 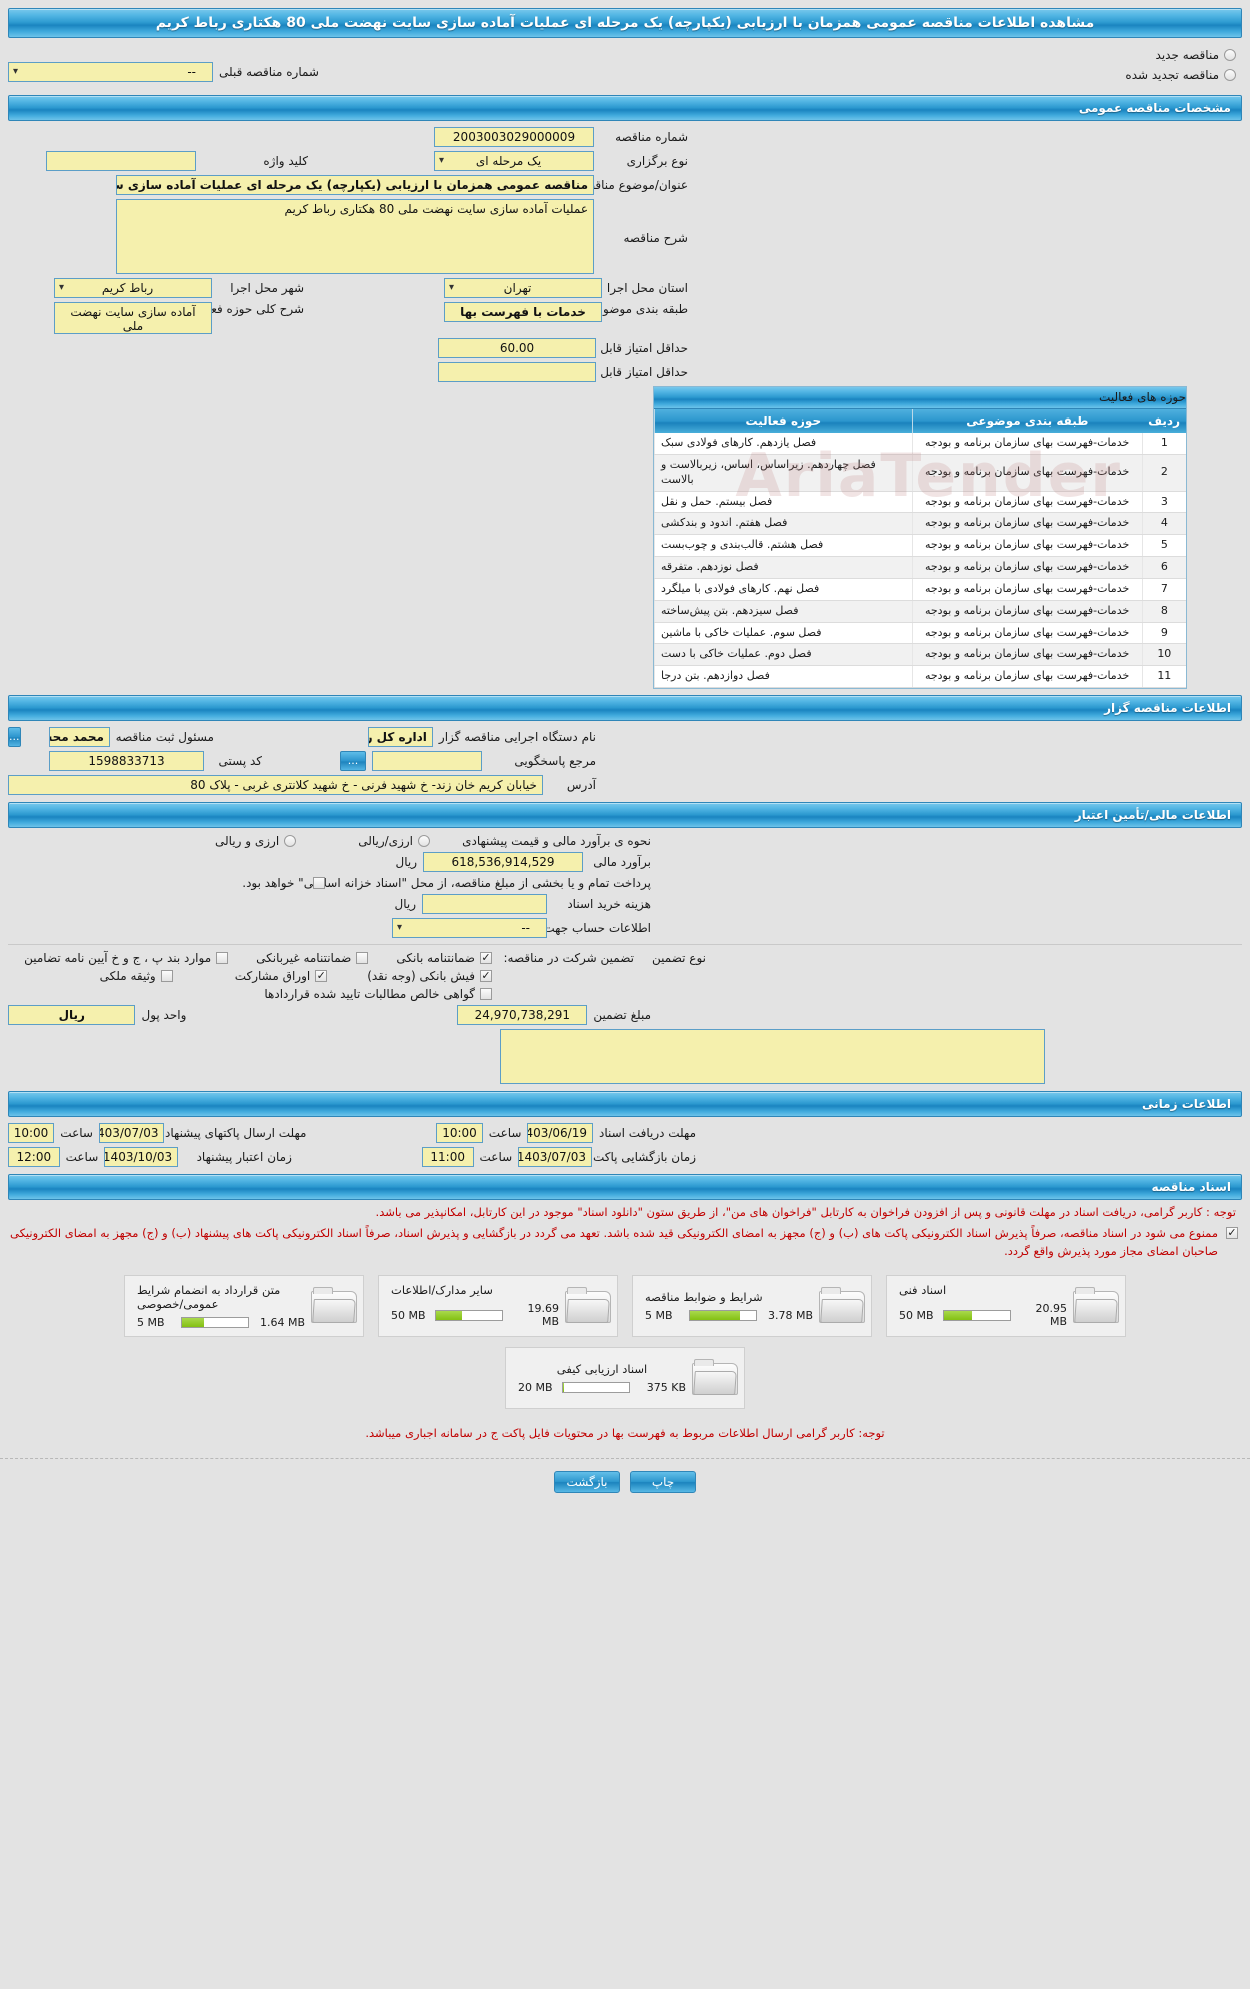 What do you see at coordinates (166, 976) in the screenshot?
I see `checkbox-property-deed-icon` at bounding box center [166, 976].